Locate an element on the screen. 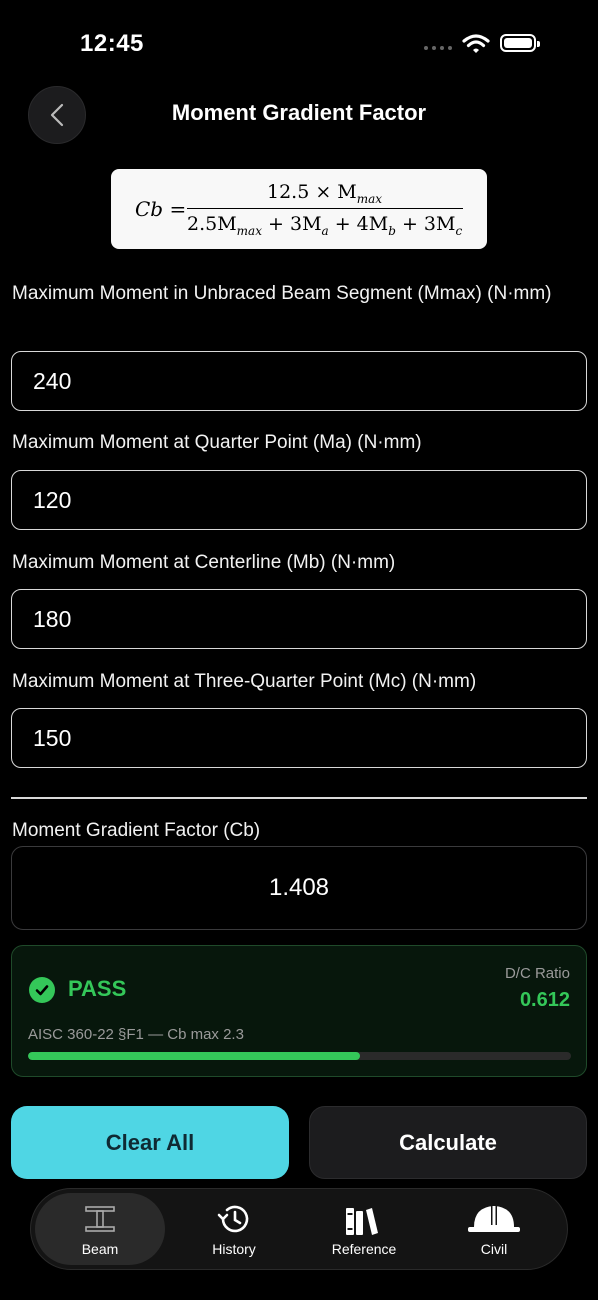  signal-icon is located at coordinates (438, 48).